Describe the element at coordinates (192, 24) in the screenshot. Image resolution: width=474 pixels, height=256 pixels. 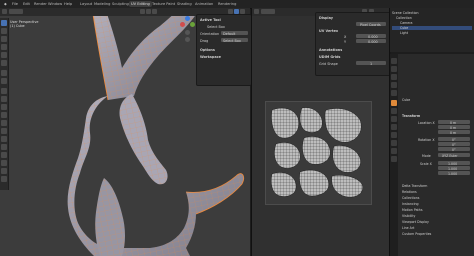
I see `axis-y-icon` at that location.